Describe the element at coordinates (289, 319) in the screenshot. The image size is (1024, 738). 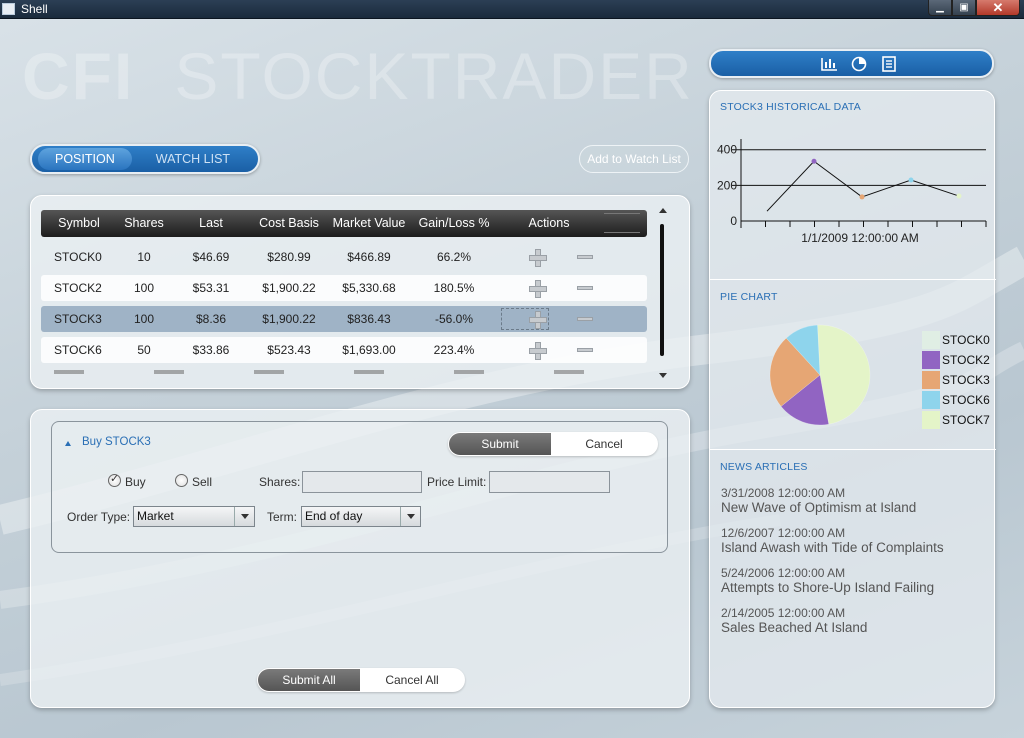
I see `cell-cost-basis: $1,900.22` at that location.